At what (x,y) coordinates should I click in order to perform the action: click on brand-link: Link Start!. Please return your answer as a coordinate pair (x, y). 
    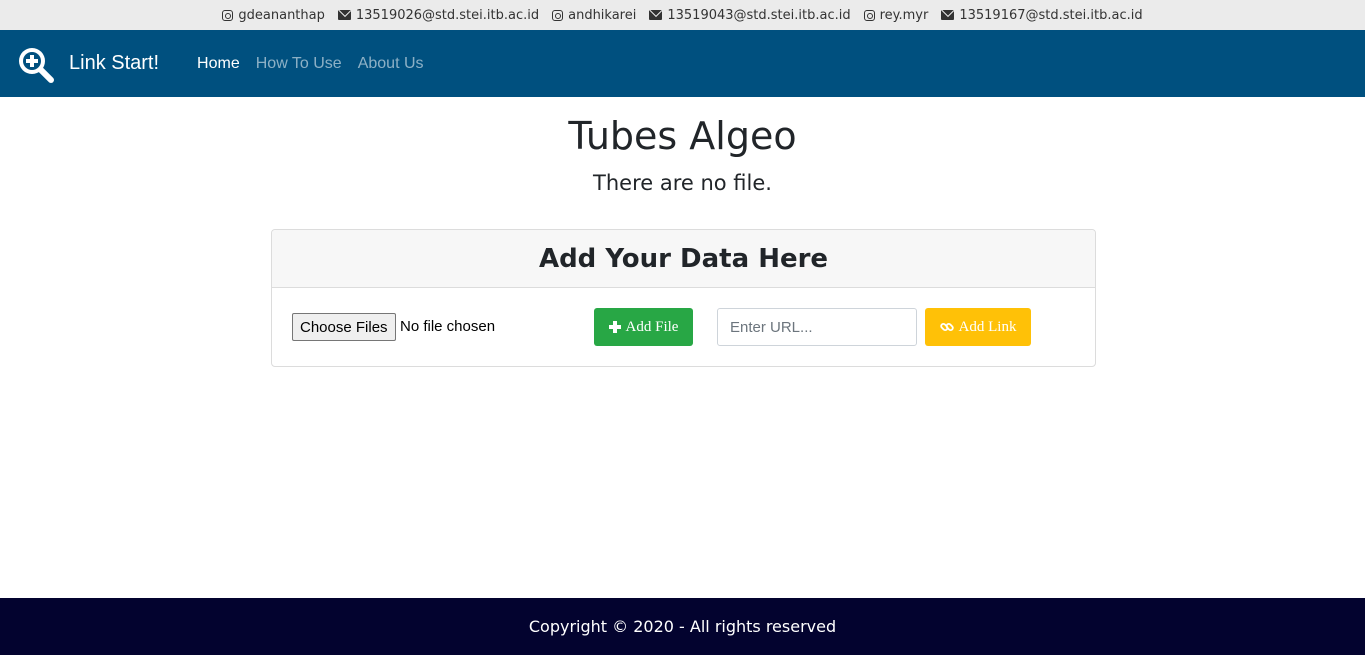
    Looking at the image, I should click on (87, 64).